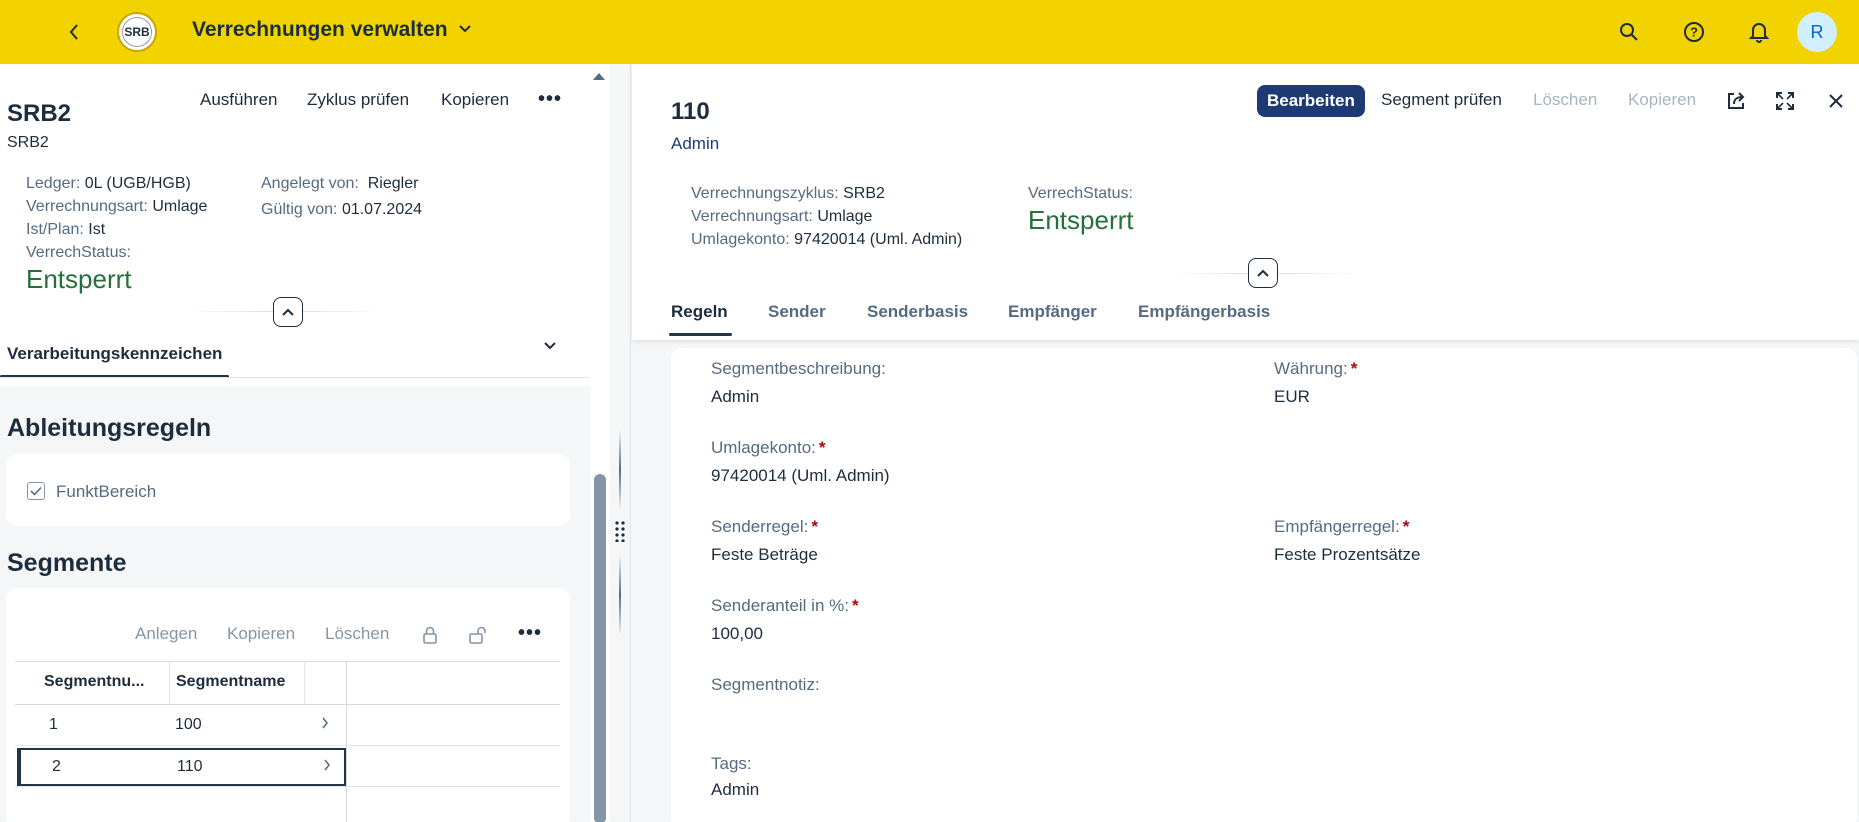 The image size is (1859, 822). What do you see at coordinates (1204, 312) in the screenshot?
I see `tab-receiver-basis: Empfängerbasis` at bounding box center [1204, 312].